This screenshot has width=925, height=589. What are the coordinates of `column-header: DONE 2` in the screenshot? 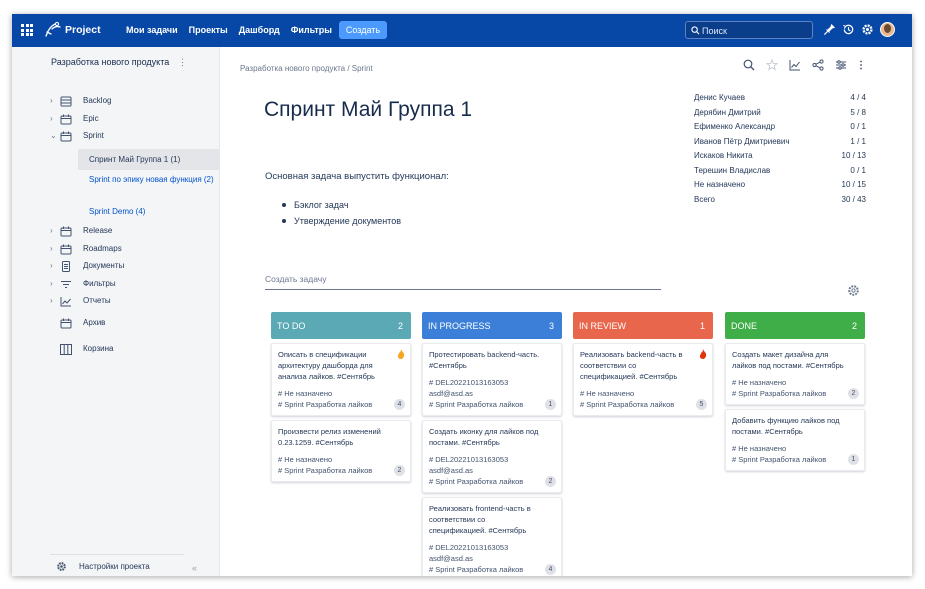 It's located at (795, 325).